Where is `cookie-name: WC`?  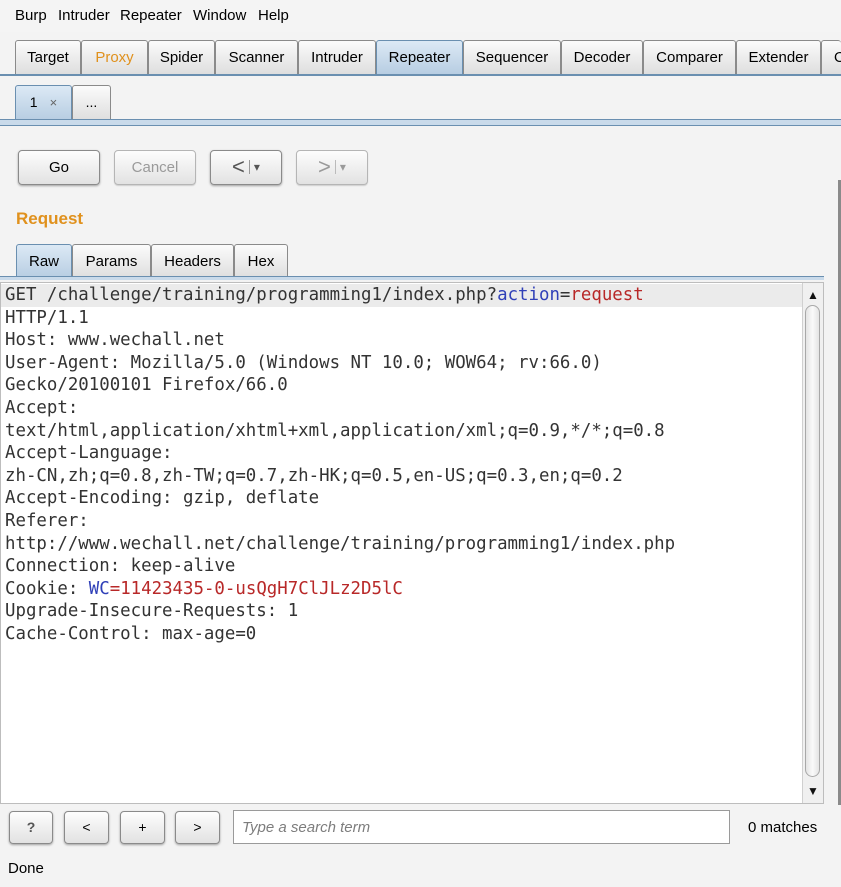 cookie-name: WC is located at coordinates (99, 588).